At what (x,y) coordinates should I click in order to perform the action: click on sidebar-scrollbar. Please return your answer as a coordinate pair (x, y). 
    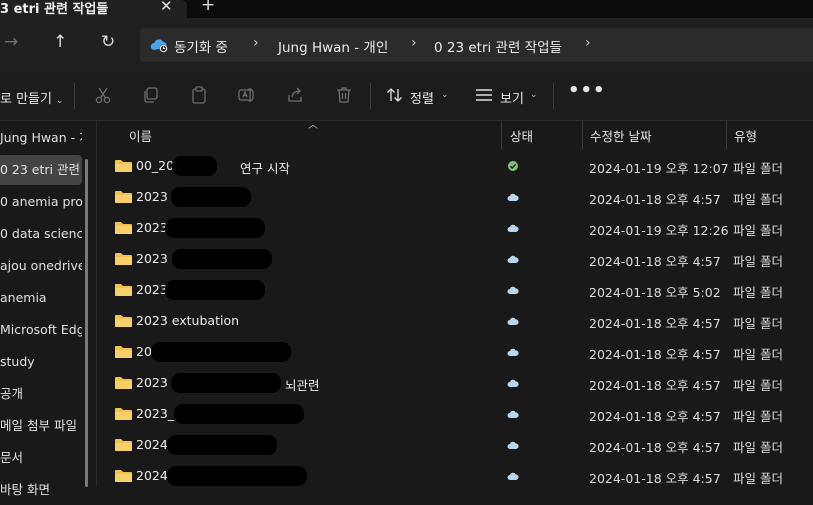
    Looking at the image, I should click on (86, 323).